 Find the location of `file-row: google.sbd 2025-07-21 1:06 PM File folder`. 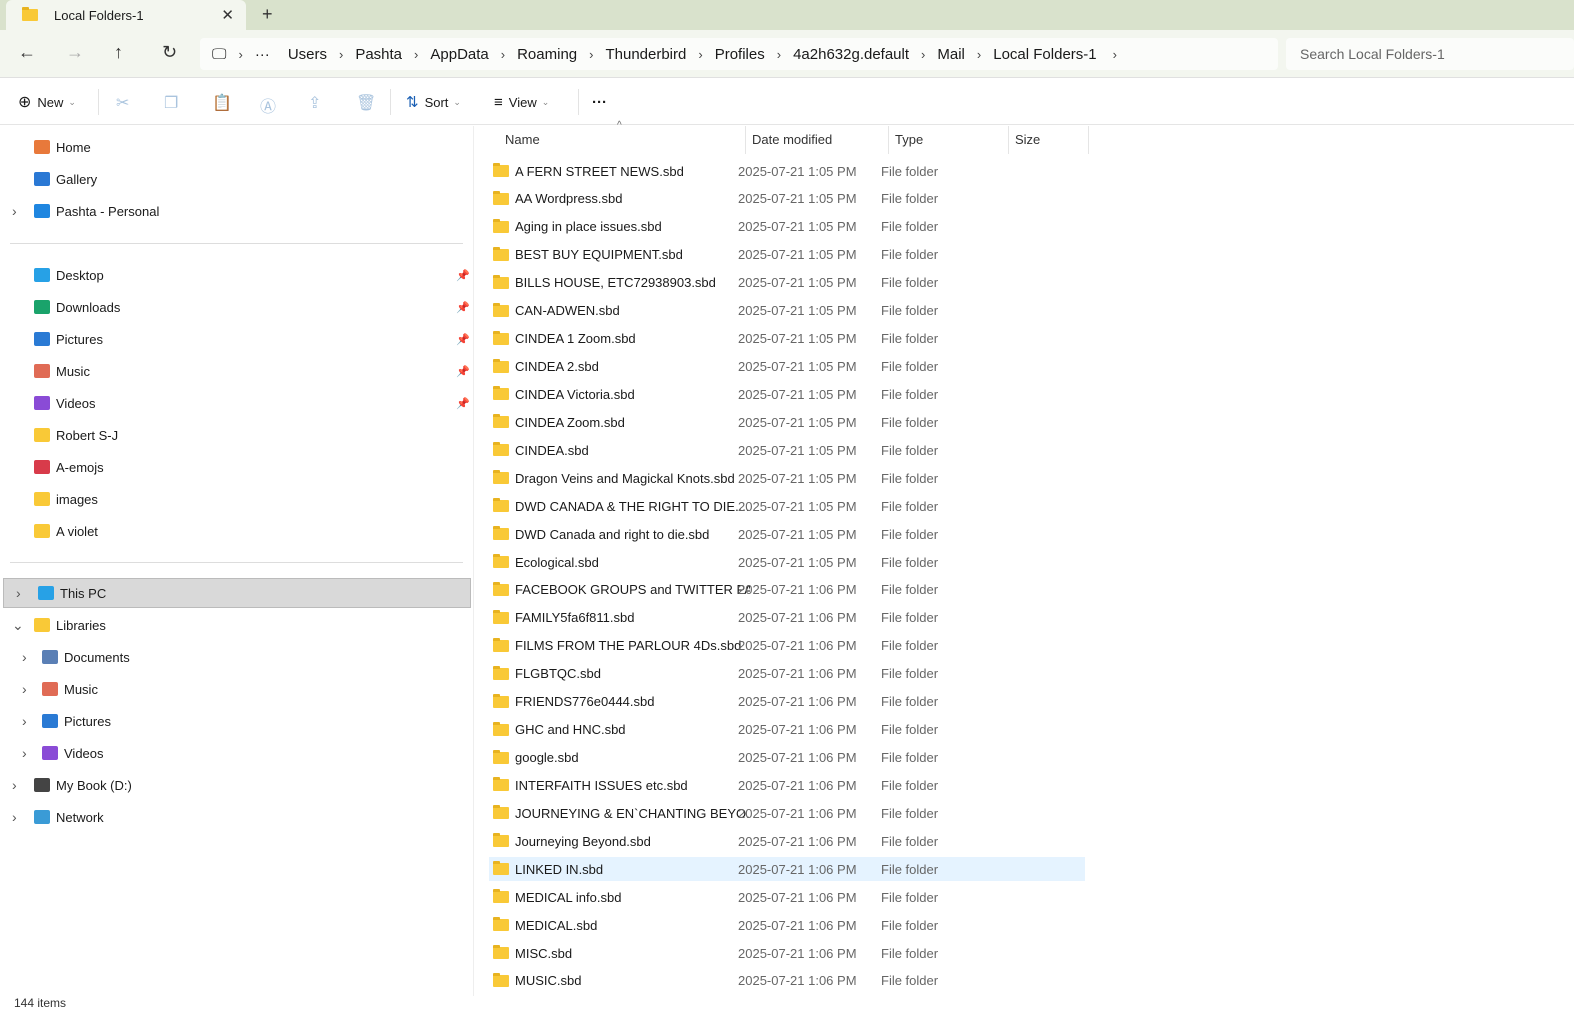

file-row: google.sbd 2025-07-21 1:06 PM File folder is located at coordinates (787, 758).